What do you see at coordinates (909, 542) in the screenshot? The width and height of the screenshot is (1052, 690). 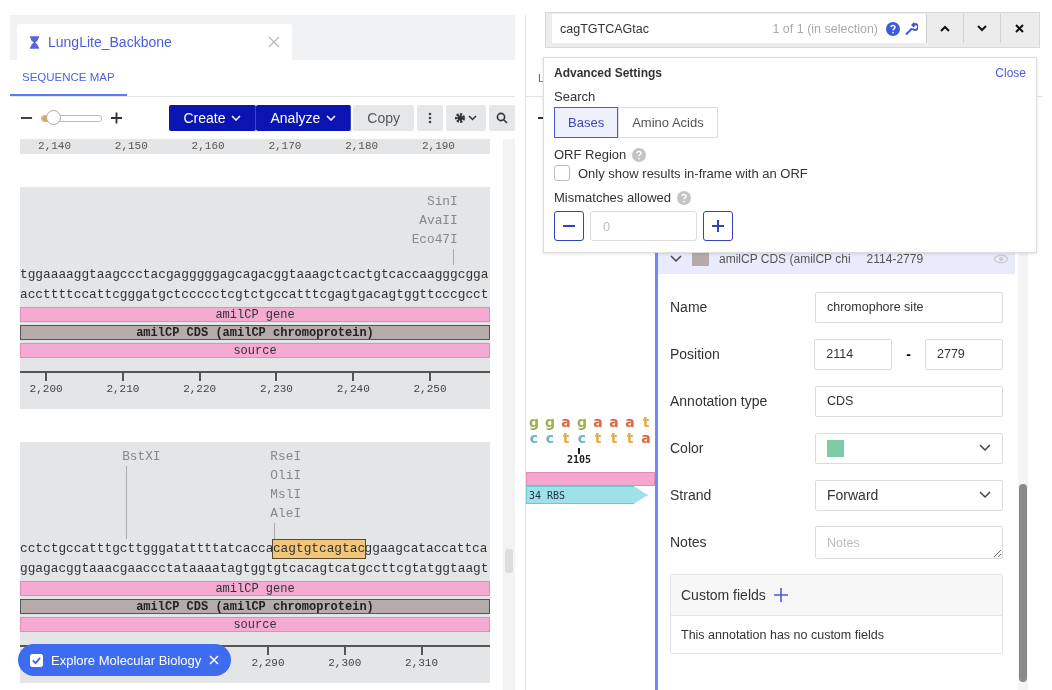 I see `notes-field: Notes` at bounding box center [909, 542].